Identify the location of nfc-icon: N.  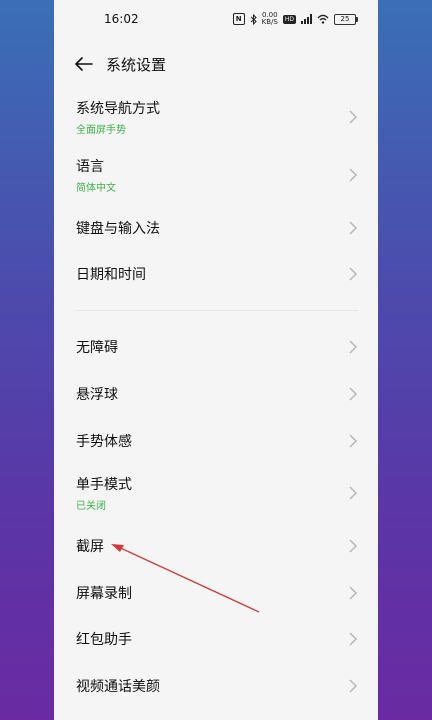
(238, 19).